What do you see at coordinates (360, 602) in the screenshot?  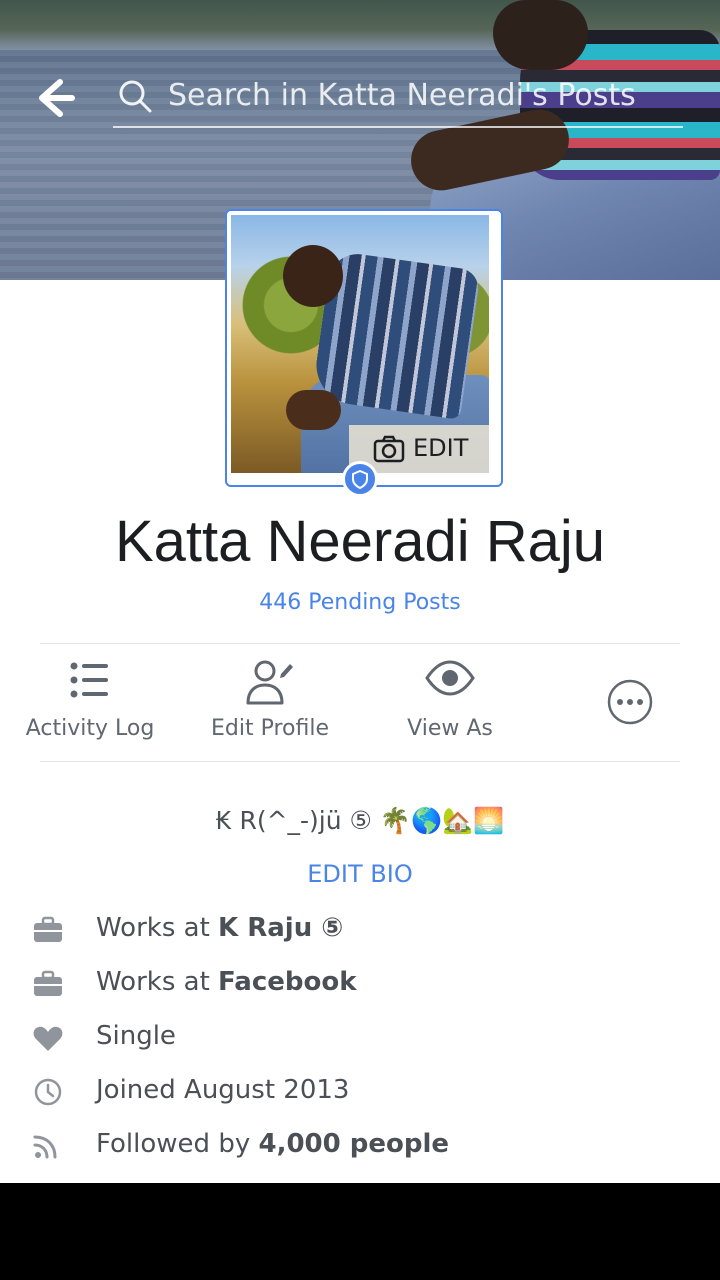 I see `pending-posts-link: 446 Pending Posts` at bounding box center [360, 602].